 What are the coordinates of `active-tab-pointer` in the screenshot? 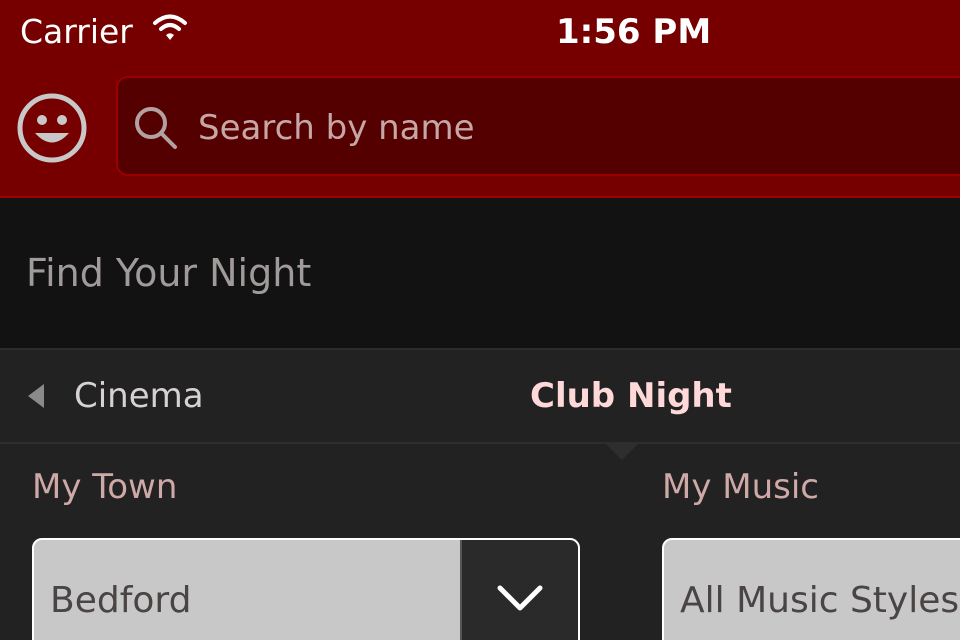 It's located at (622, 451).